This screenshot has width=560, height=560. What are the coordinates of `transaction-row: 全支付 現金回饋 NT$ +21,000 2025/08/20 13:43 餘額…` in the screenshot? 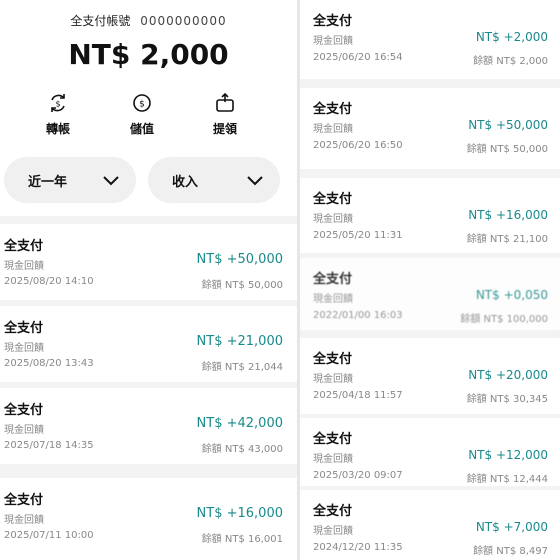 It's located at (148, 344).